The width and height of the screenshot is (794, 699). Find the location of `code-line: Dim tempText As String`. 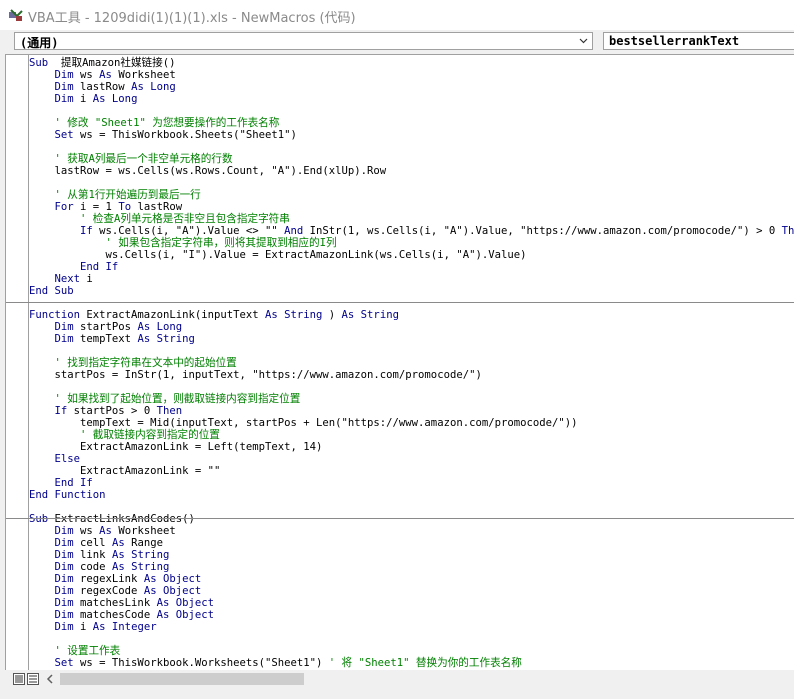

code-line: Dim tempText As String is located at coordinates (112, 339).